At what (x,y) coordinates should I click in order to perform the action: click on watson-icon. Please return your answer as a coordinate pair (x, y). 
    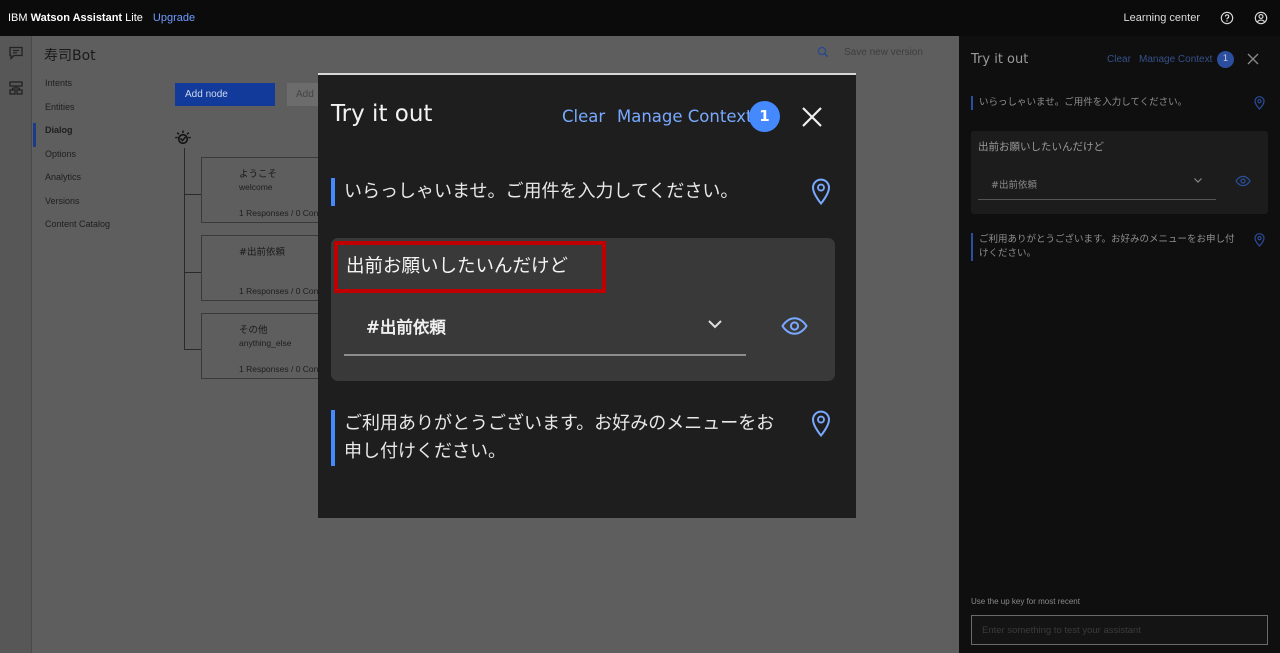
    Looking at the image, I should click on (183, 137).